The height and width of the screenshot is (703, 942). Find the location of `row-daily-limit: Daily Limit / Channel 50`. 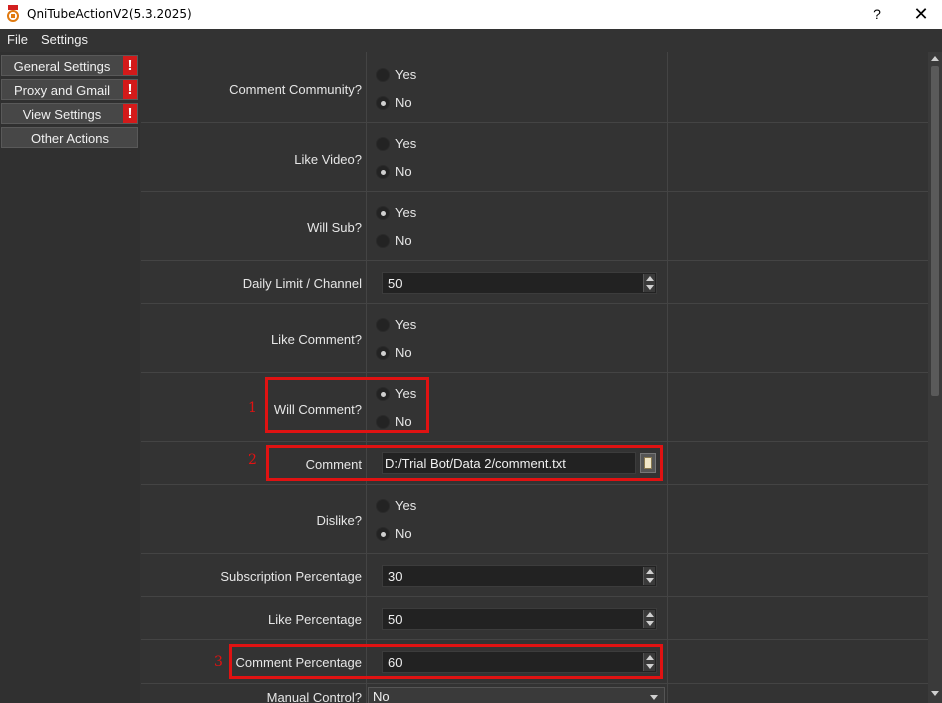

row-daily-limit: Daily Limit / Channel 50 is located at coordinates (534, 282).